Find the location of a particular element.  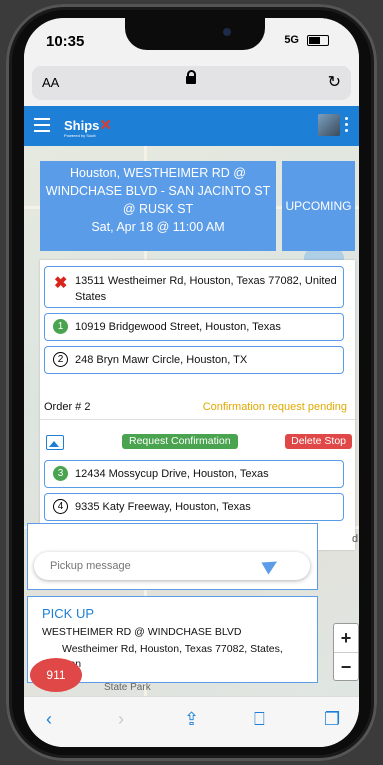

stop-item-3: 3 12434 Mossycup Drive, Houston, Texas is located at coordinates (194, 474).